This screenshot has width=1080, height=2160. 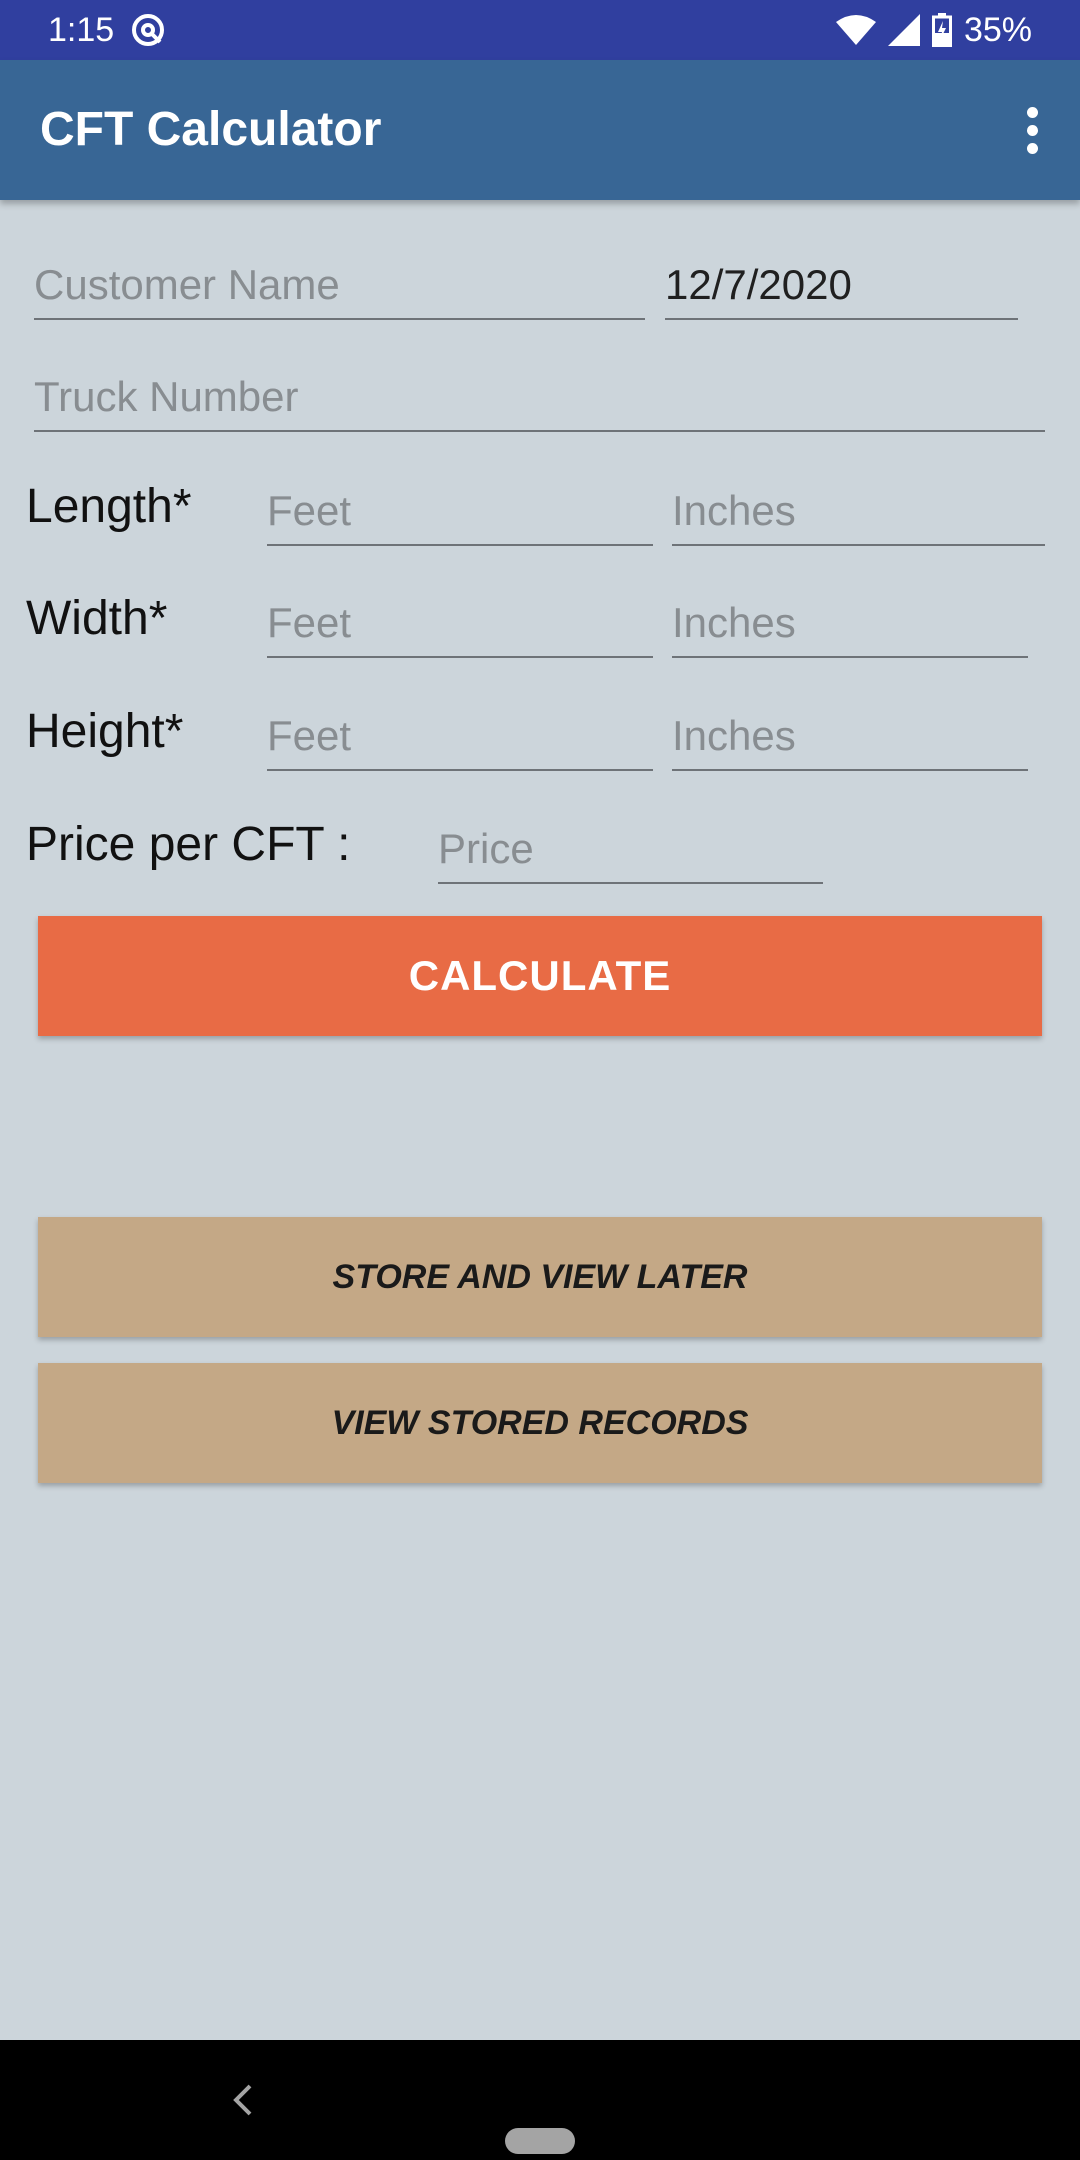 What do you see at coordinates (997, 30) in the screenshot?
I see `battery-percentage: 35%` at bounding box center [997, 30].